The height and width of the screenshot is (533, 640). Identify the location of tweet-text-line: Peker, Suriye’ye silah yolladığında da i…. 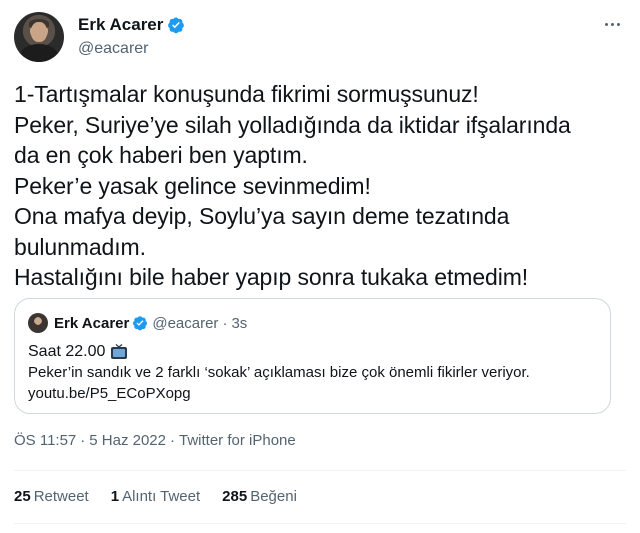
(292, 124).